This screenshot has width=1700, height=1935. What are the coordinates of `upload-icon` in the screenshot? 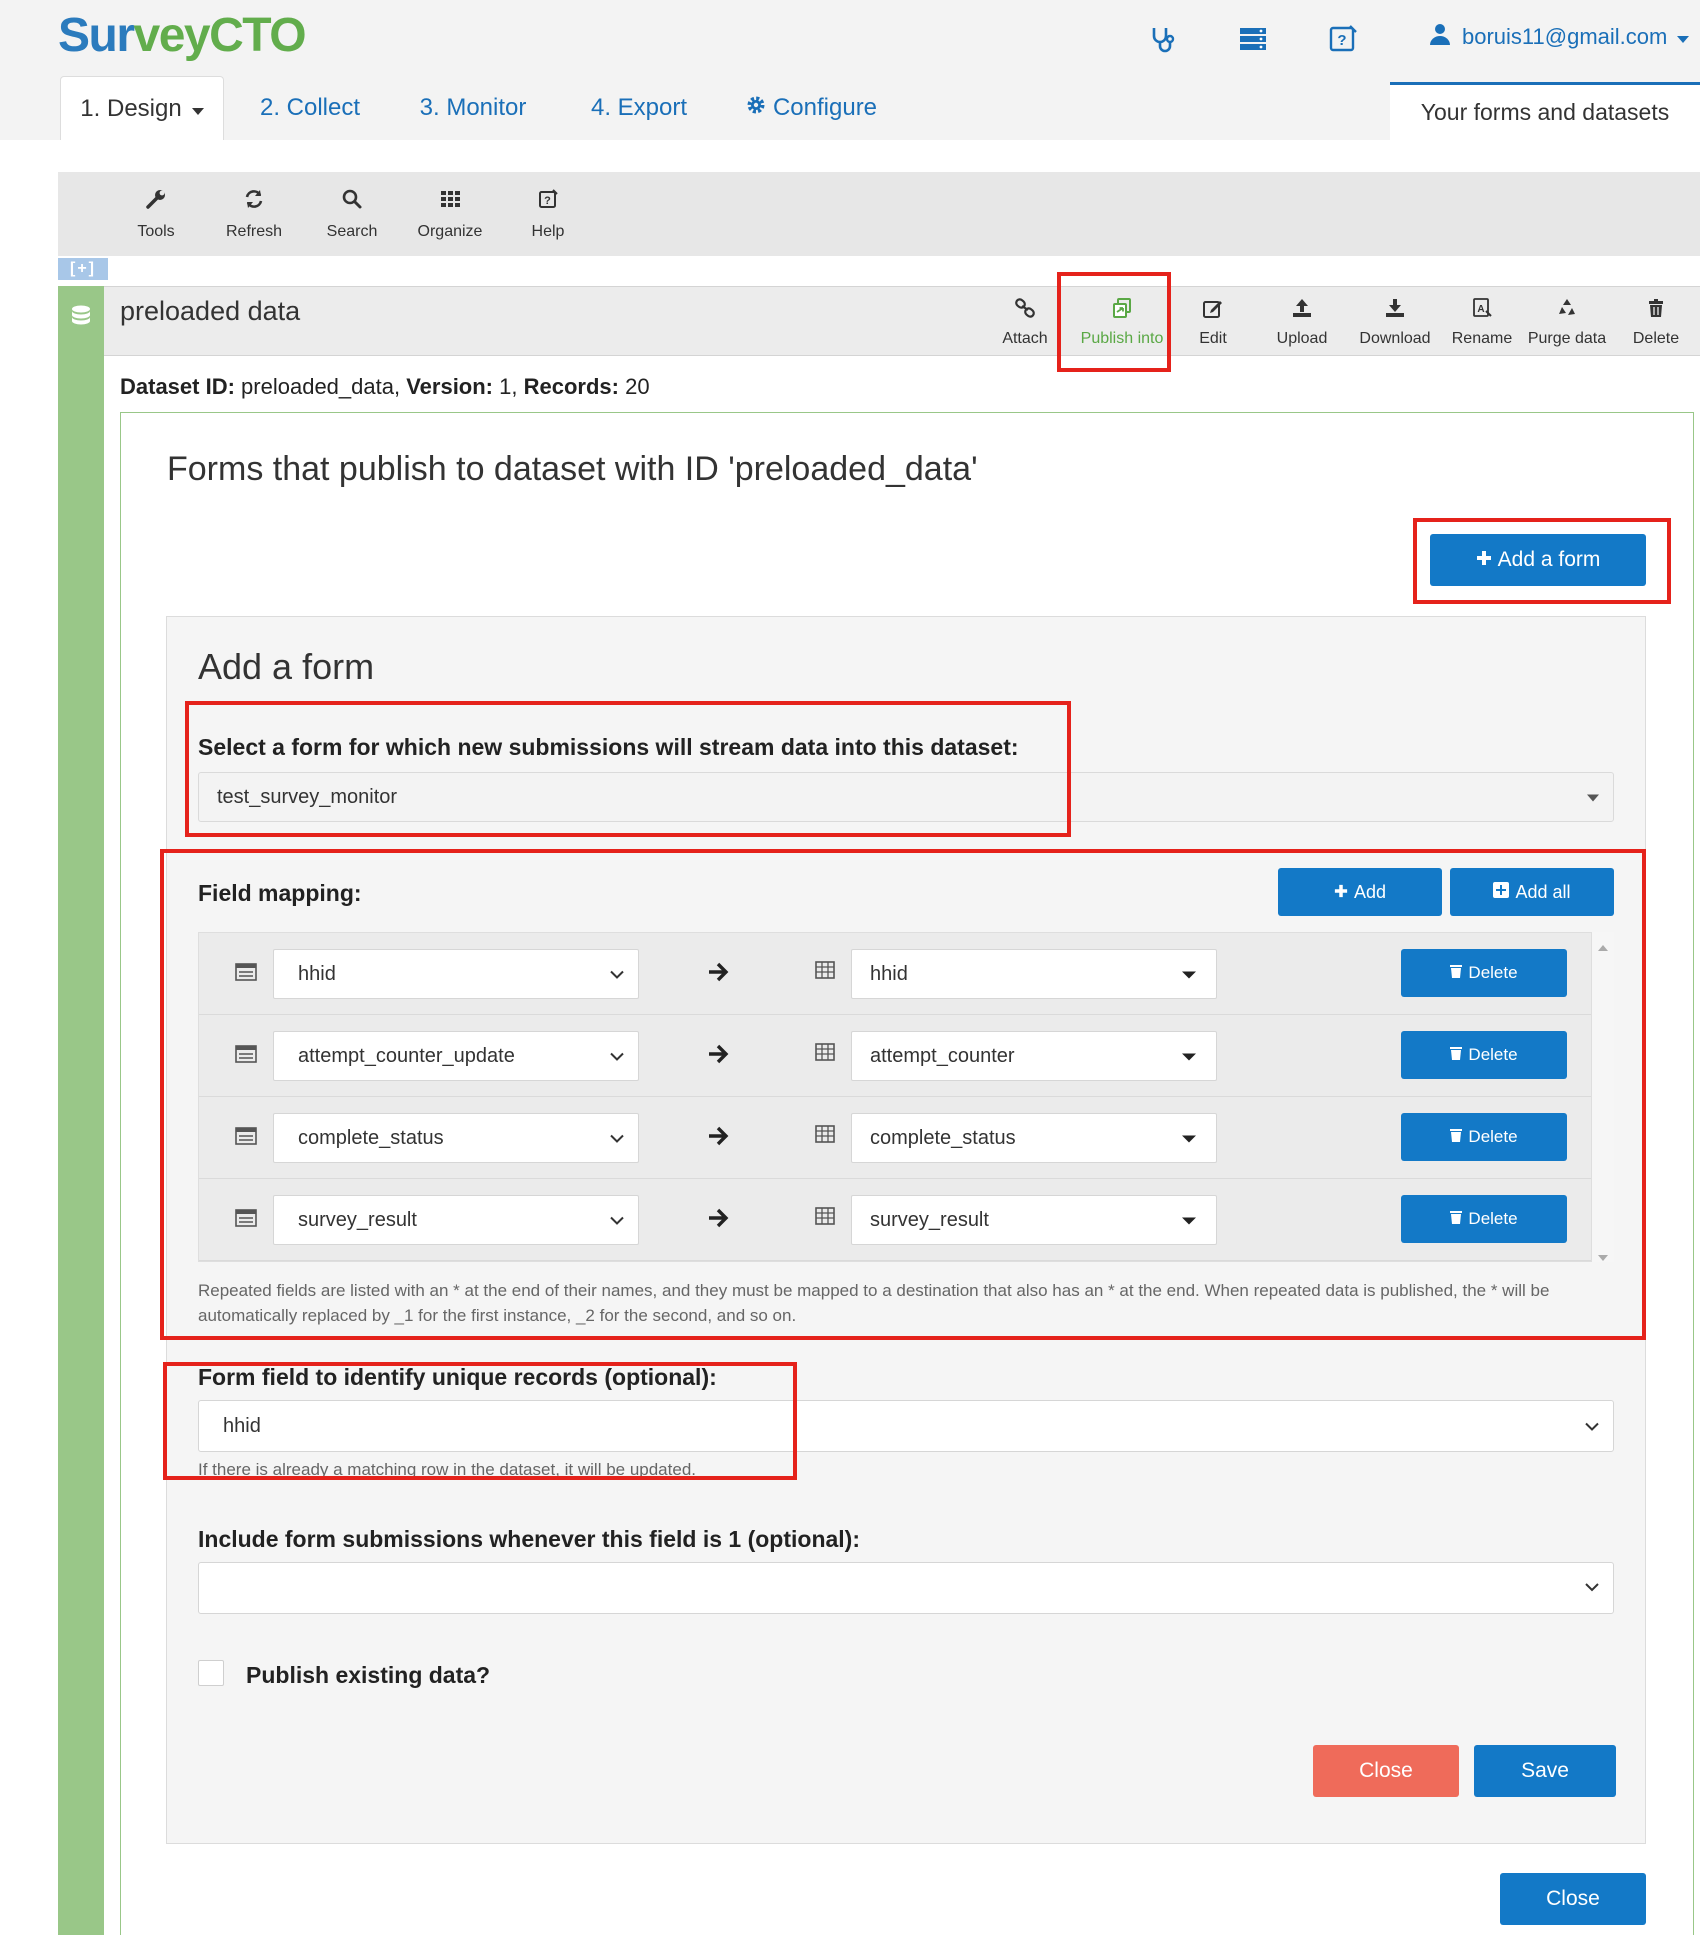 It's located at (1302, 310).